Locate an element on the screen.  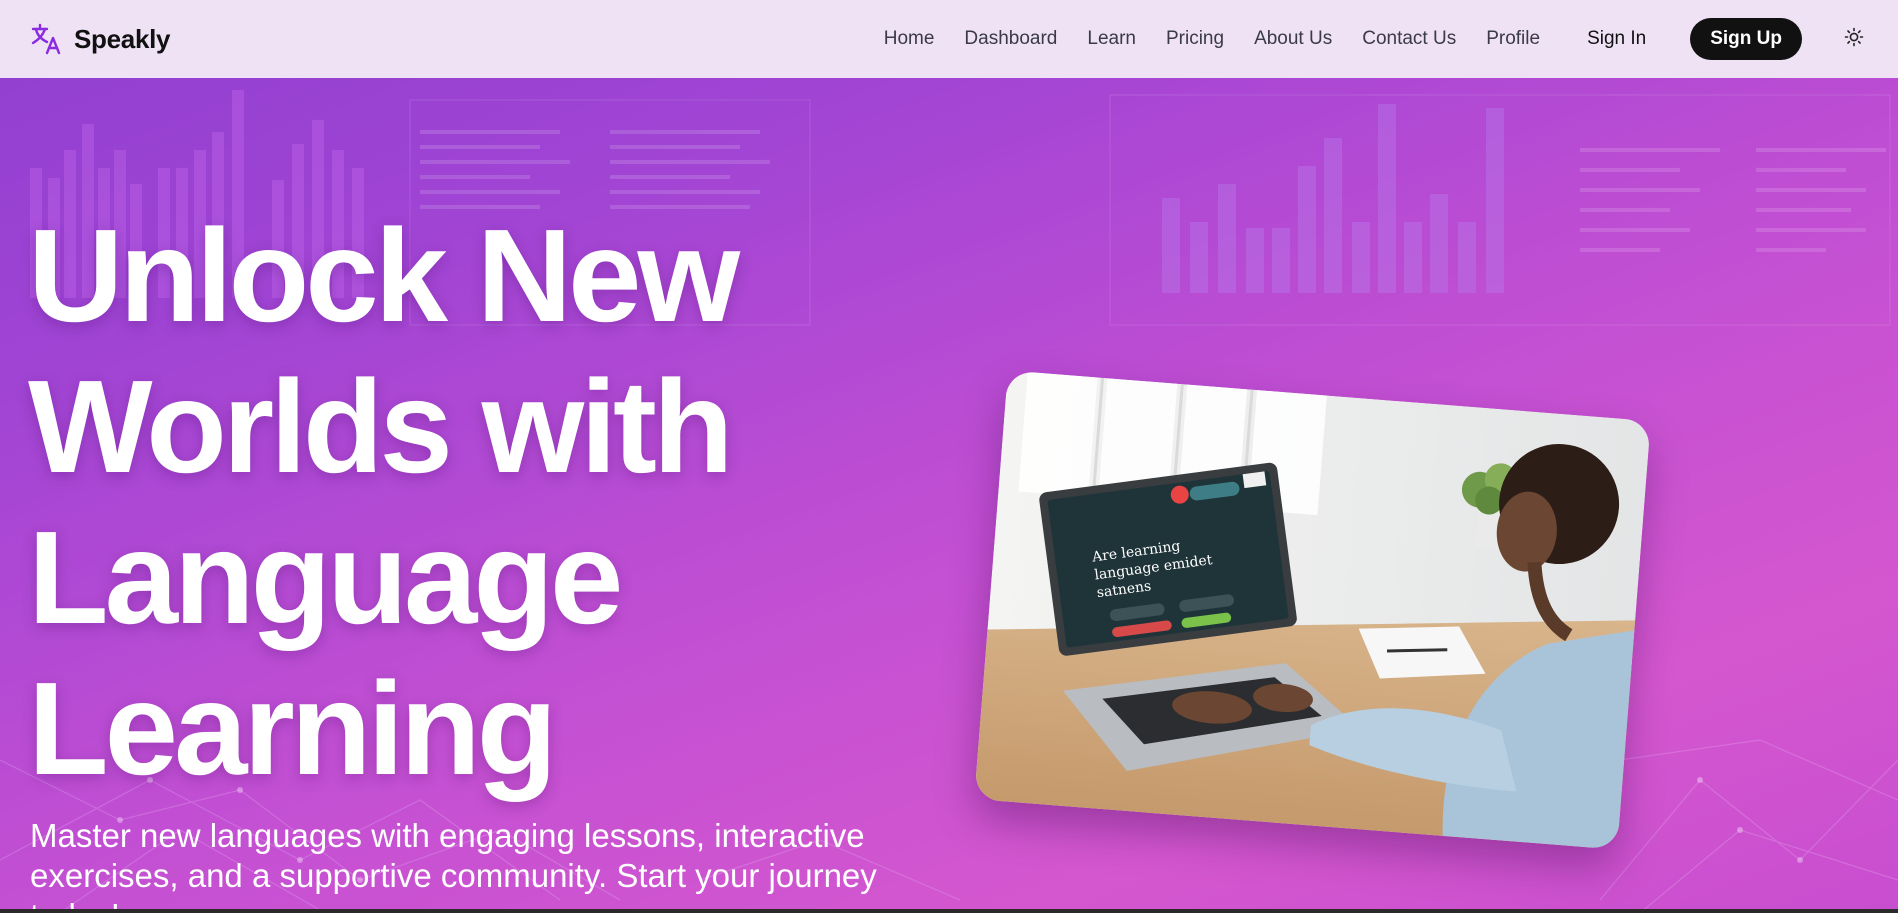
sign-up-button: Sign Up is located at coordinates (1746, 39).